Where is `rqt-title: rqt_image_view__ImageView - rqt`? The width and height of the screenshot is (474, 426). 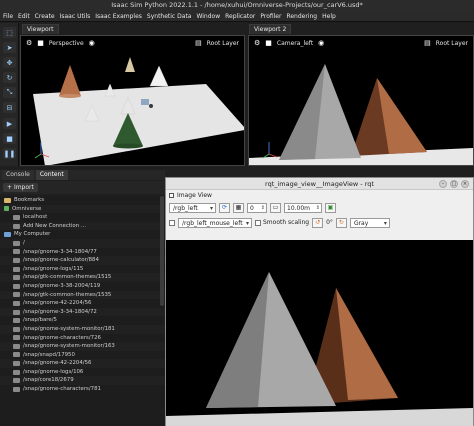 rqt-title: rqt_image_view__ImageView - rqt is located at coordinates (319, 184).